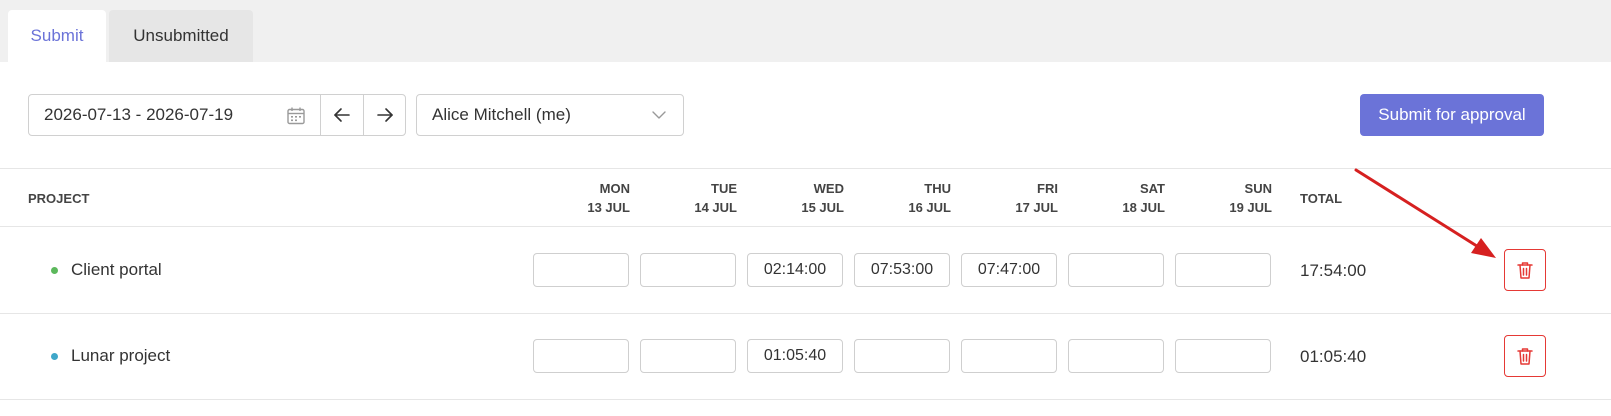  Describe the element at coordinates (715, 198) in the screenshot. I see `day-header-tue: TUE 14 JUL` at that location.